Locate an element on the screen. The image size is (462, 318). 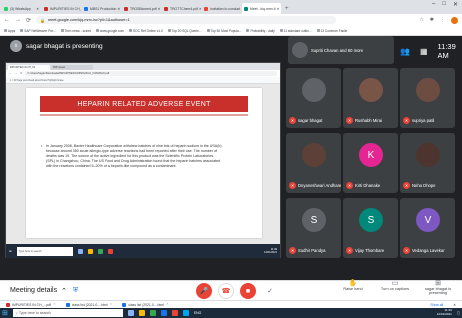
bookmark-item: Probability - daily is located at coordinates (260, 31).